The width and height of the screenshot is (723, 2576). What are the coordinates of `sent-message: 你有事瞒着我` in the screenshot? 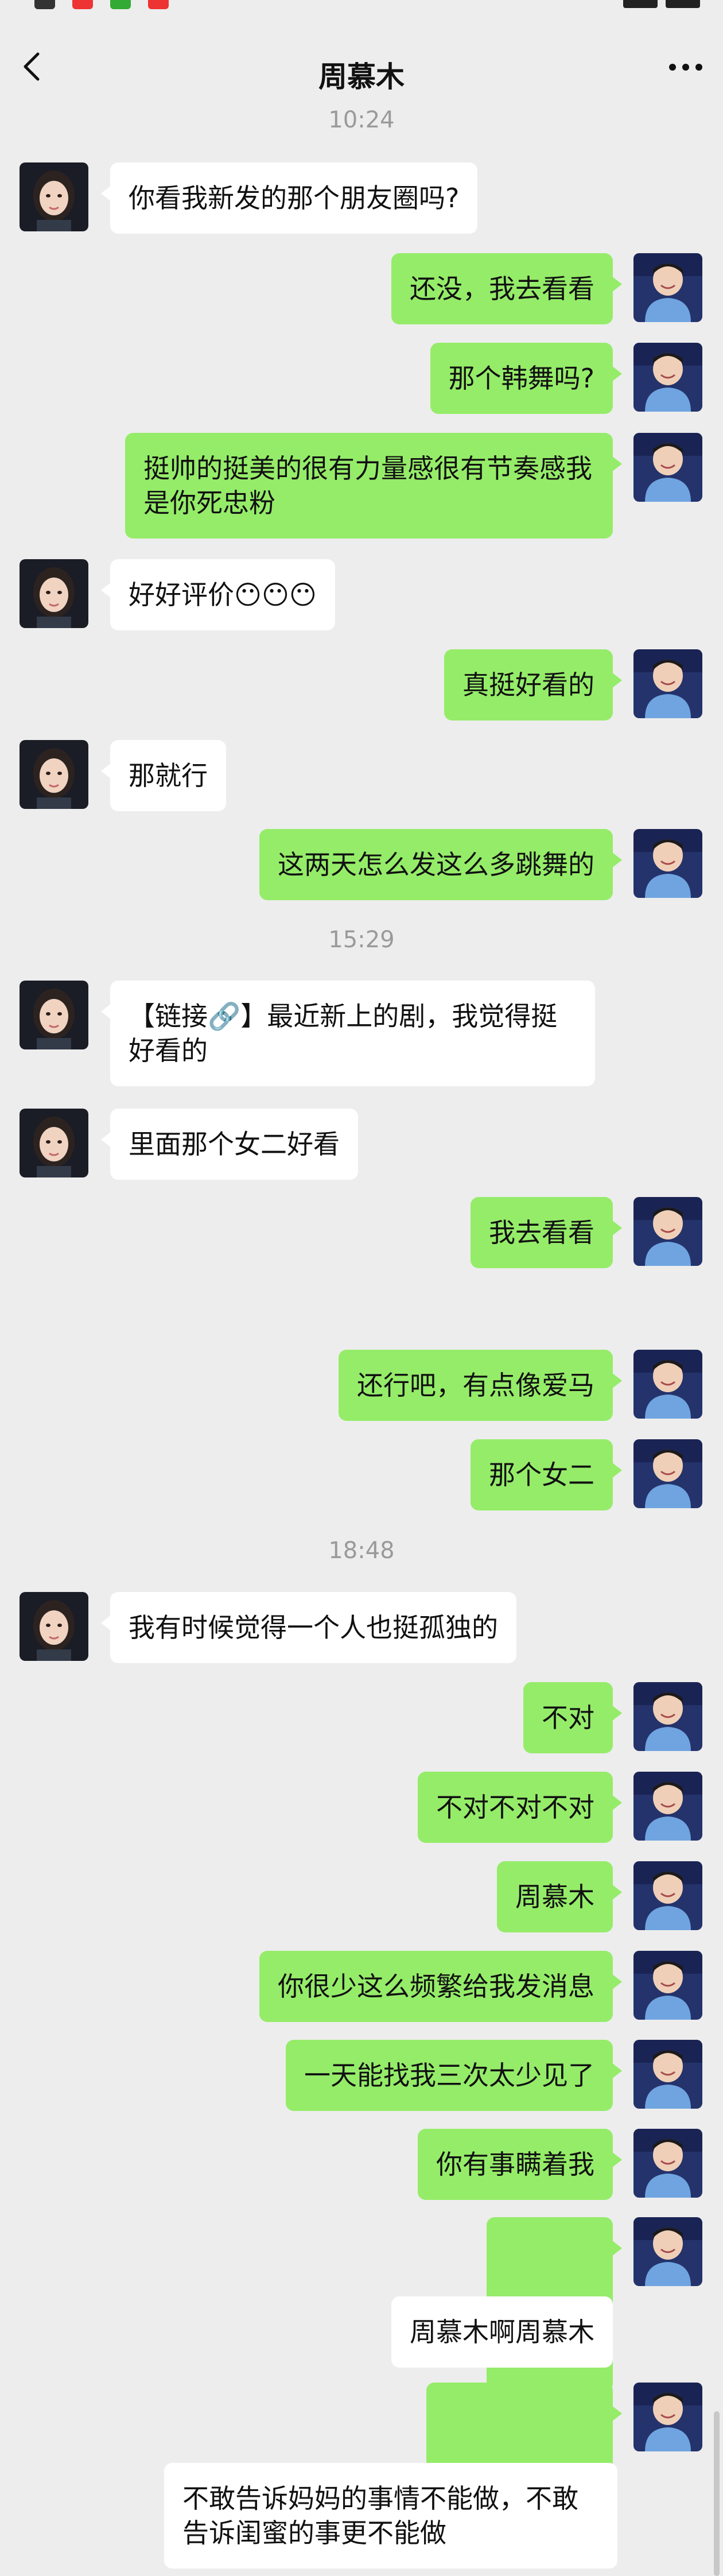 It's located at (520, 2164).